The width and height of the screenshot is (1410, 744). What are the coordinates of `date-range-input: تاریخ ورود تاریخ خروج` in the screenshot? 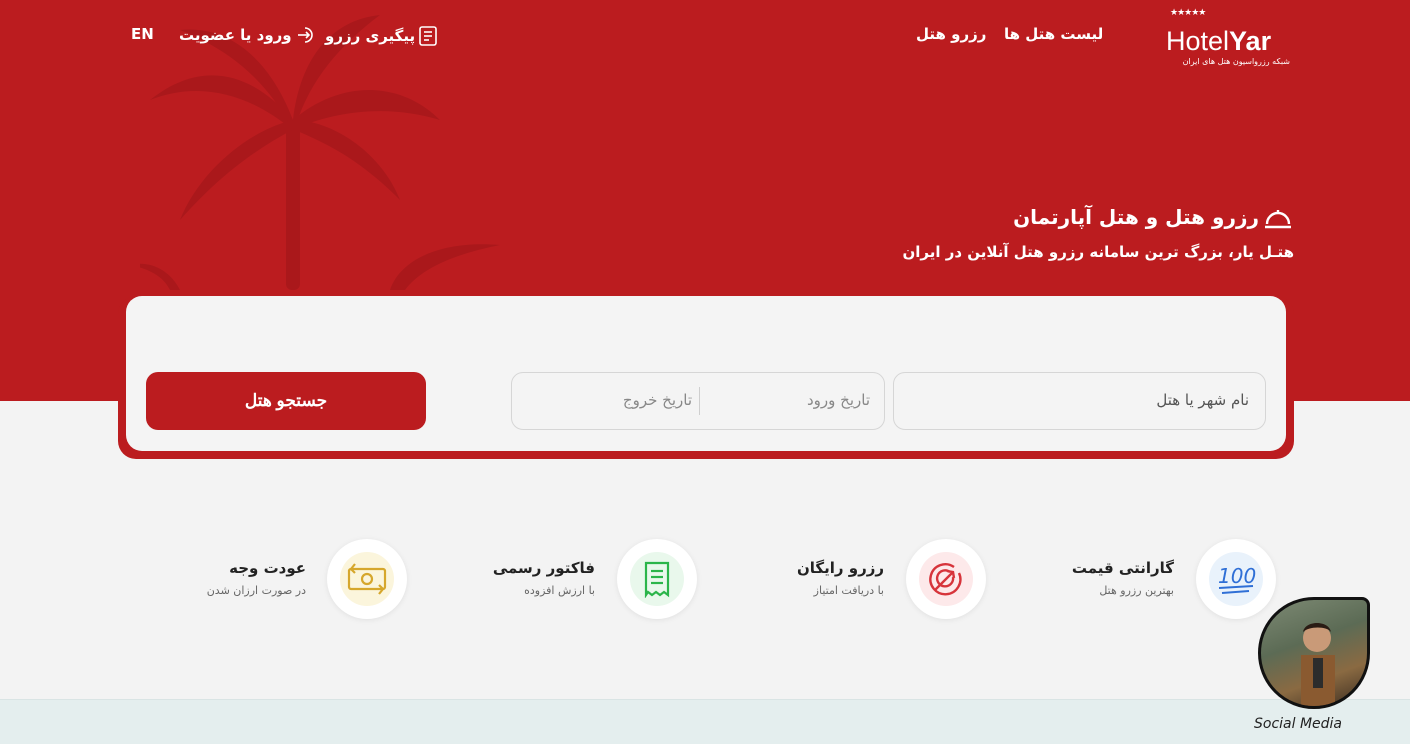 It's located at (698, 401).